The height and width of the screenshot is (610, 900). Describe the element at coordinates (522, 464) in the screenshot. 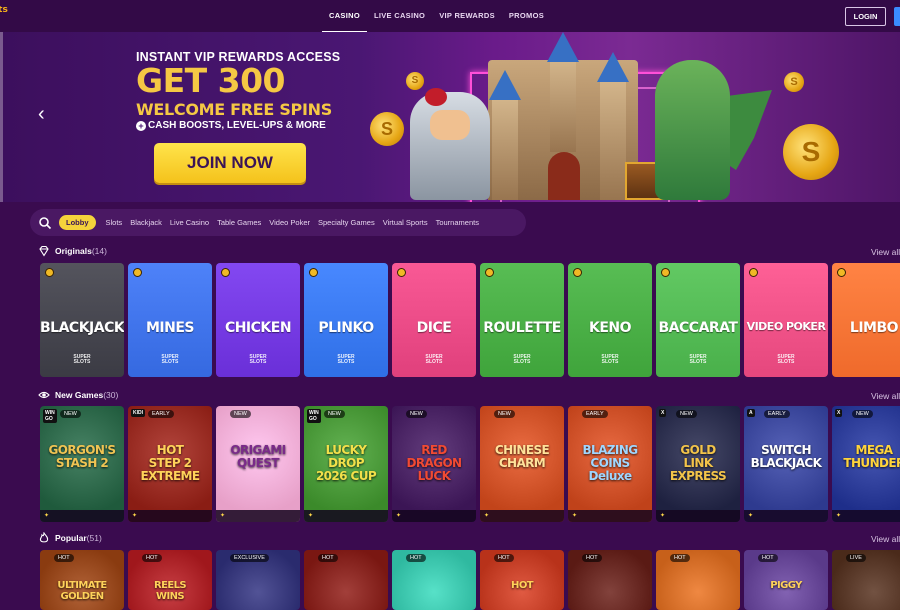

I see `new-game-tile: NEW CHINESE CHARM ✦` at that location.